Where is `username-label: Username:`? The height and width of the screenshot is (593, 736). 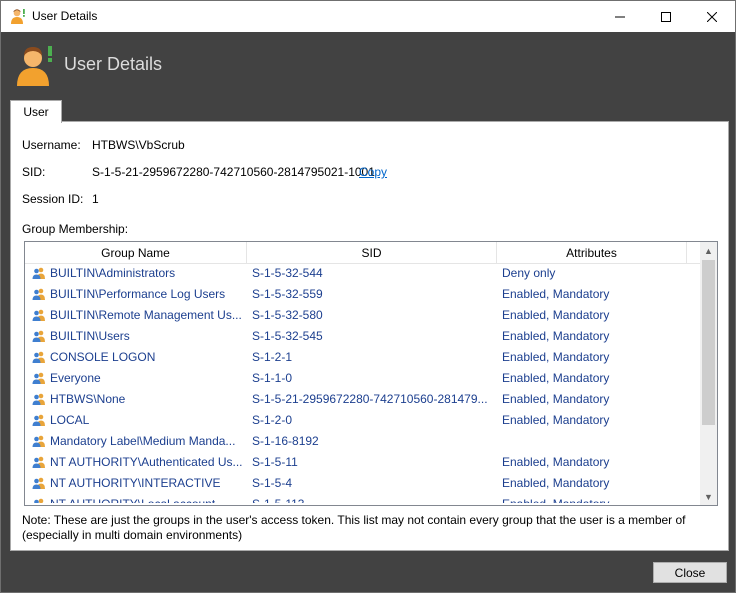
username-label: Username: is located at coordinates (51, 145).